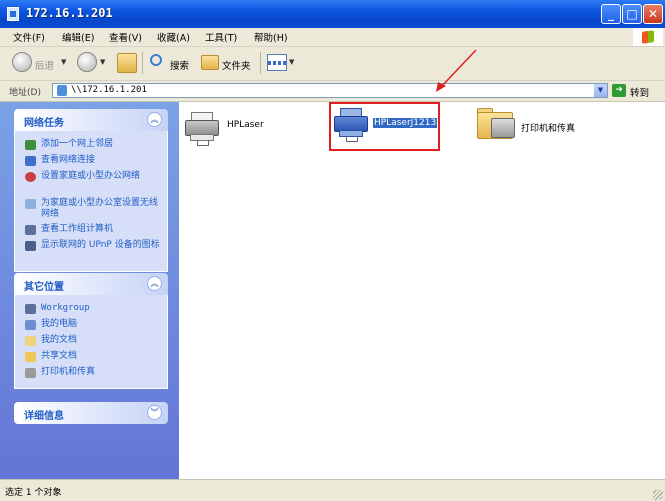 Image resolution: width=665 pixels, height=501 pixels. I want to click on address-dropdown-icon: ▼, so click(600, 90).